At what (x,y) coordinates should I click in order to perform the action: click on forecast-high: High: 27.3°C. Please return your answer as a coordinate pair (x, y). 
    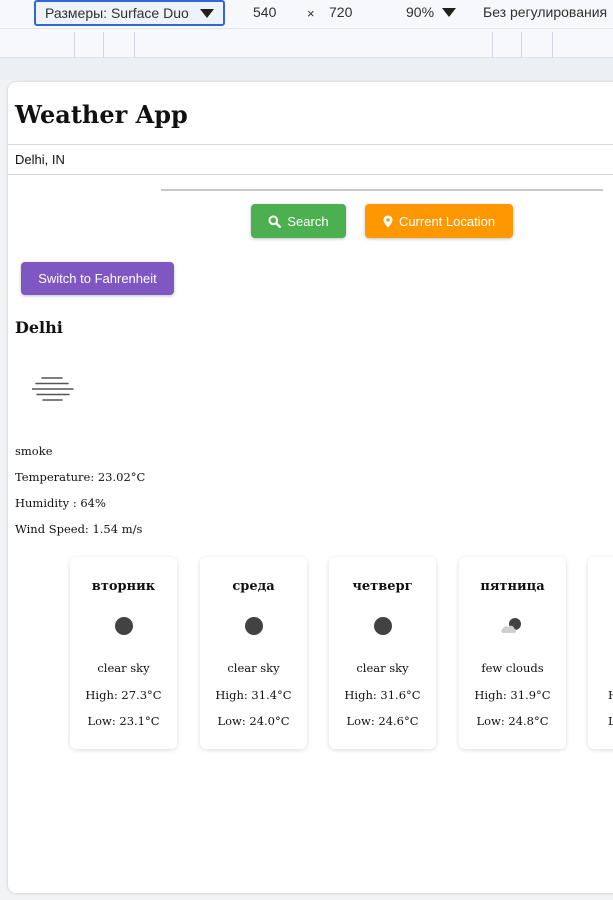
    Looking at the image, I should click on (123, 695).